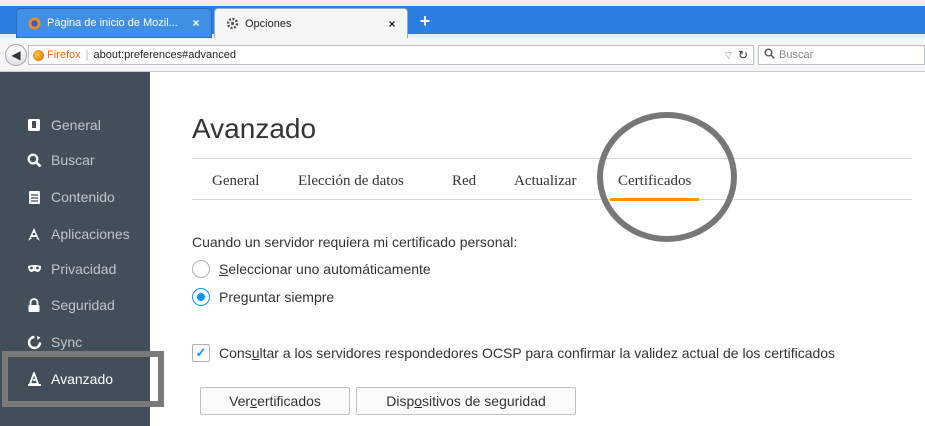  What do you see at coordinates (325, 269) in the screenshot?
I see `radio-label: Seleccionar uno automáticamente` at bounding box center [325, 269].